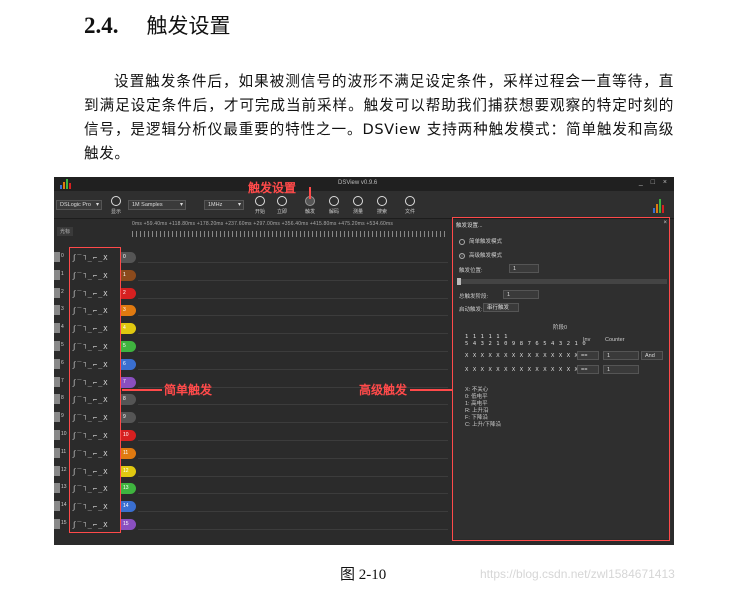 Image resolution: width=745 pixels, height=593 pixels. I want to click on channel-label: 12, so click(64, 469).